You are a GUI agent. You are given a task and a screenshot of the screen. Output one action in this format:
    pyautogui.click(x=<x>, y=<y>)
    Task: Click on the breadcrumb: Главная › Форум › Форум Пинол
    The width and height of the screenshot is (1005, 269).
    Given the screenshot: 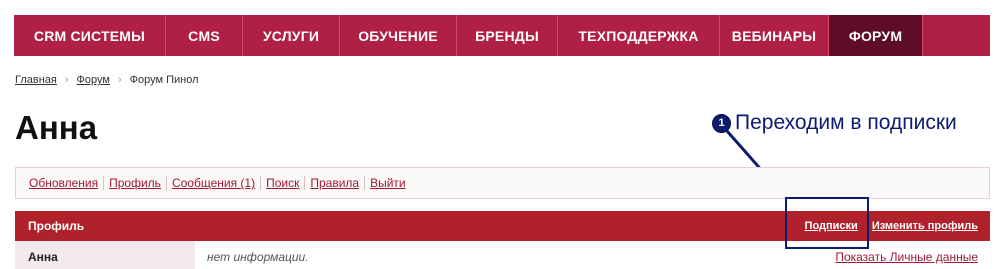 What is the action you would take?
    pyautogui.click(x=107, y=80)
    